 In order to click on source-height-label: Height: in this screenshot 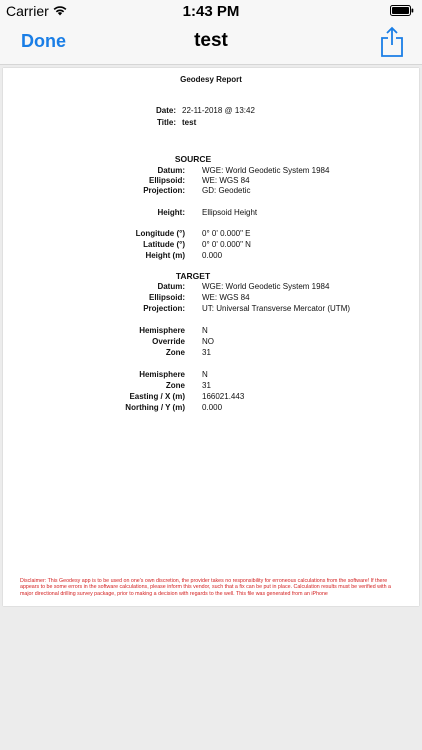, I will do `click(171, 212)`.